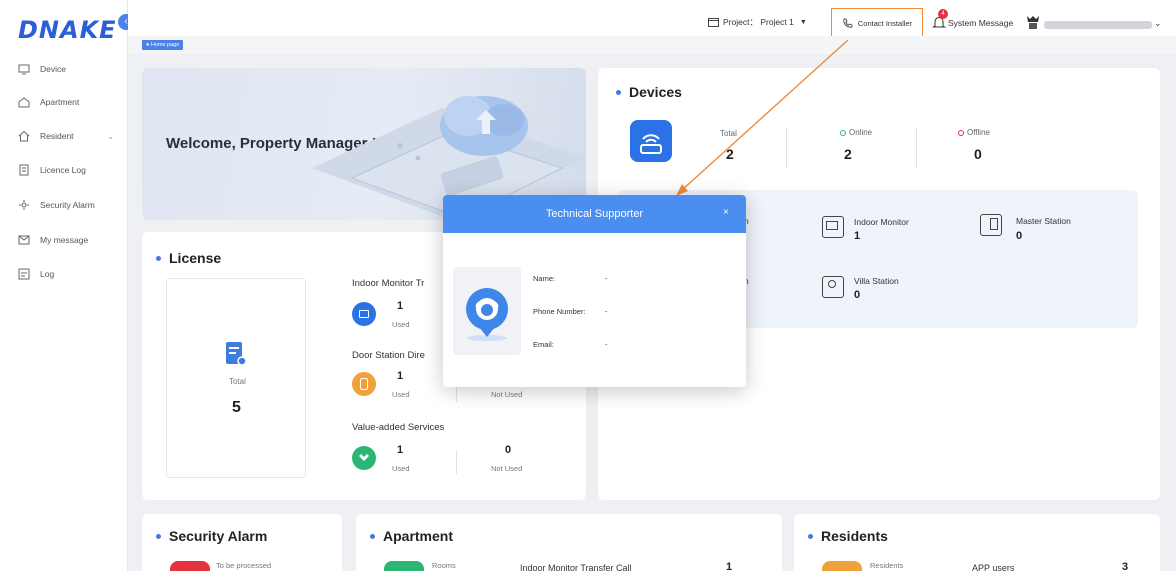 This screenshot has width=1176, height=571. What do you see at coordinates (559, 311) in the screenshot?
I see `phone-number-label: Phone Number:` at bounding box center [559, 311].